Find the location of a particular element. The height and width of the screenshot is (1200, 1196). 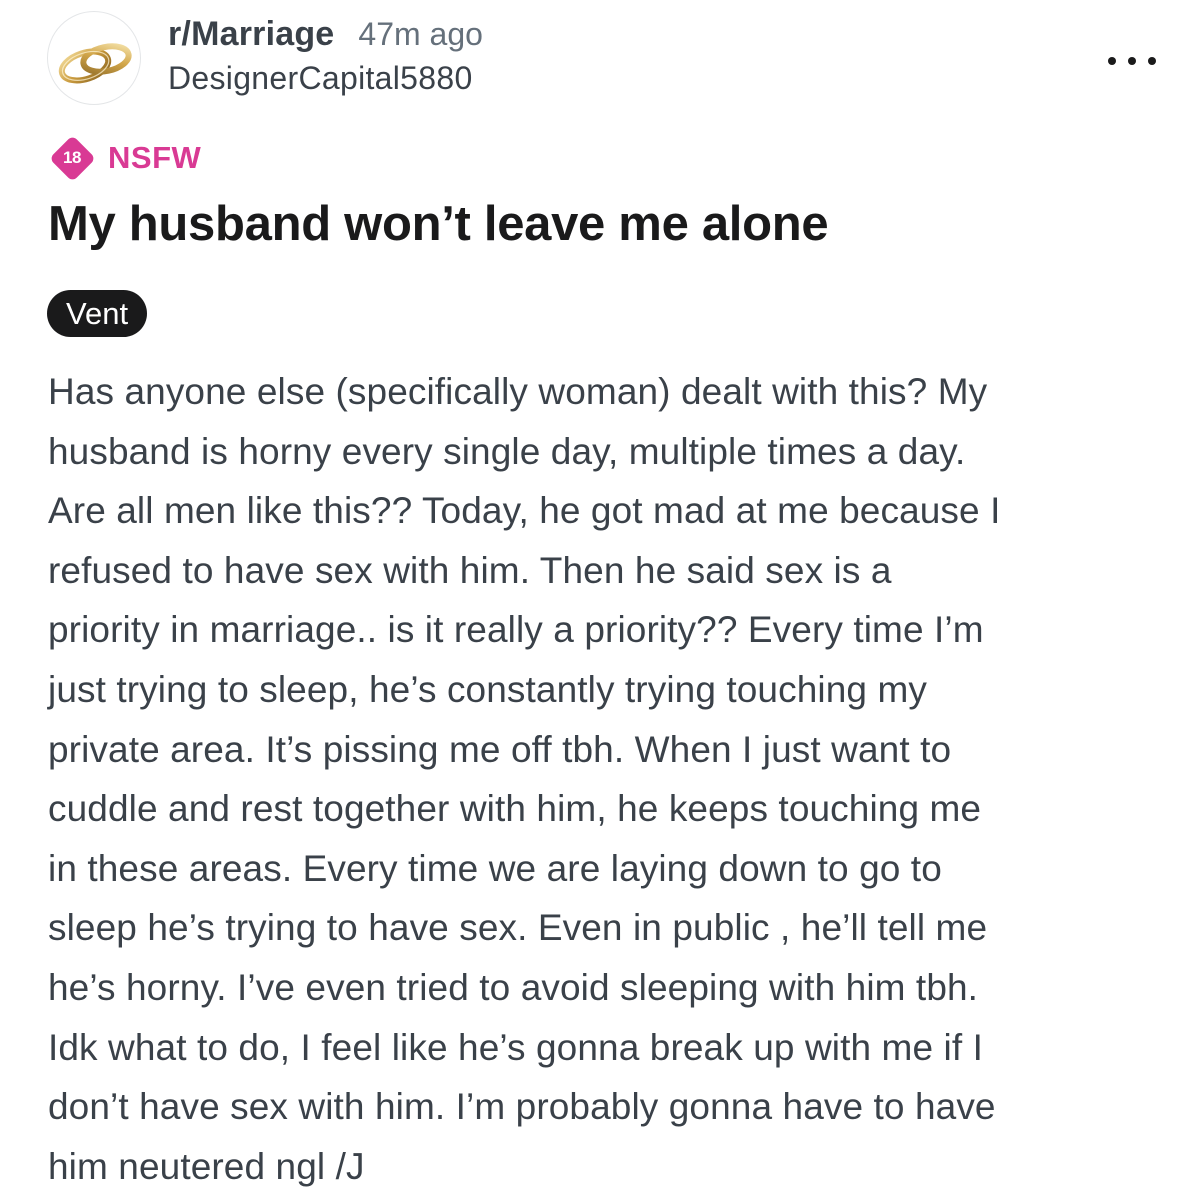

post-flair: Vent is located at coordinates (97, 313).